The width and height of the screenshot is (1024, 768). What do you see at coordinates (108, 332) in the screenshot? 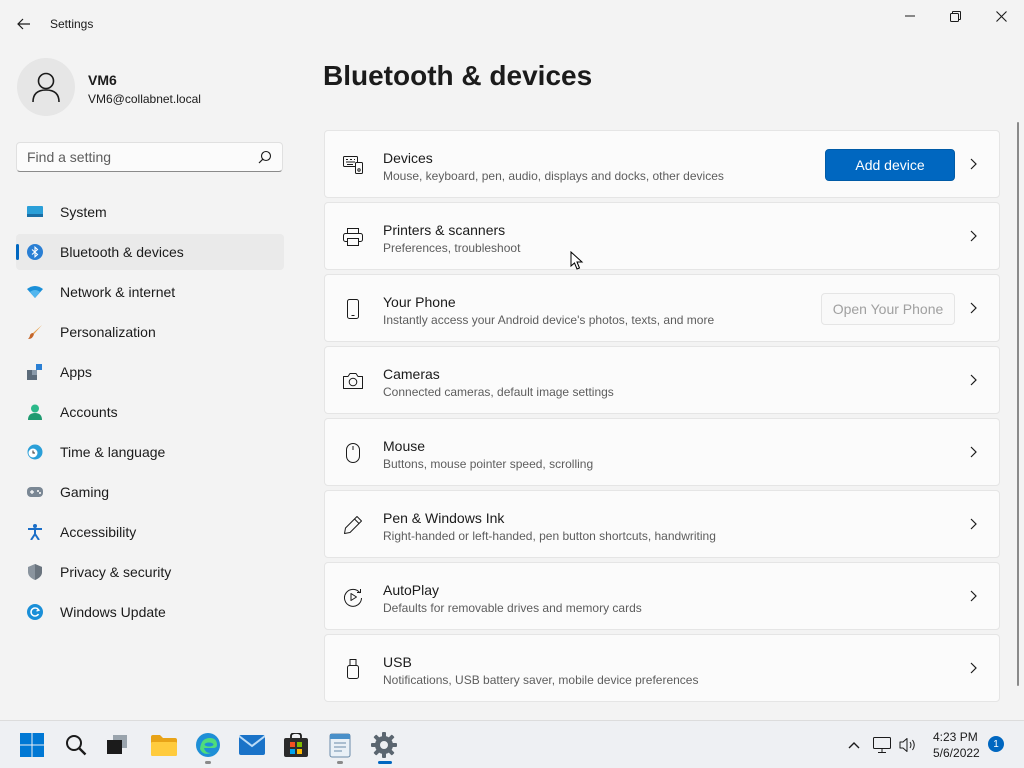
I see `sidebar-item-label: Personalization` at bounding box center [108, 332].